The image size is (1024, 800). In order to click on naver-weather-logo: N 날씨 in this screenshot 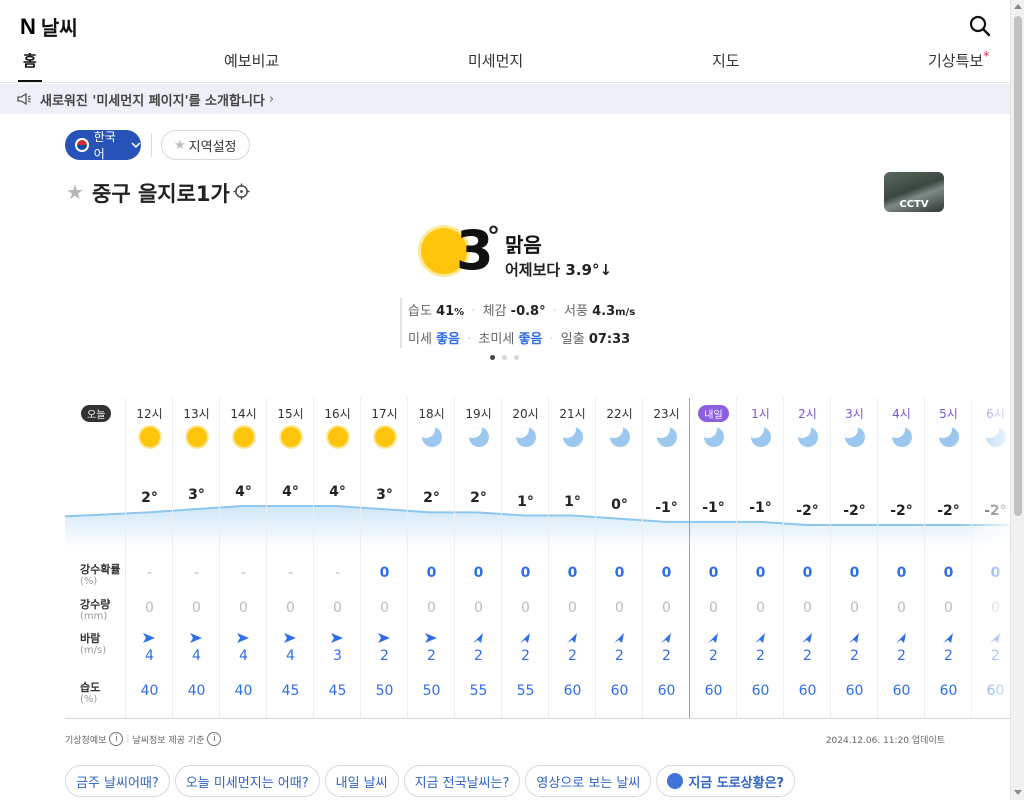, I will do `click(49, 26)`.